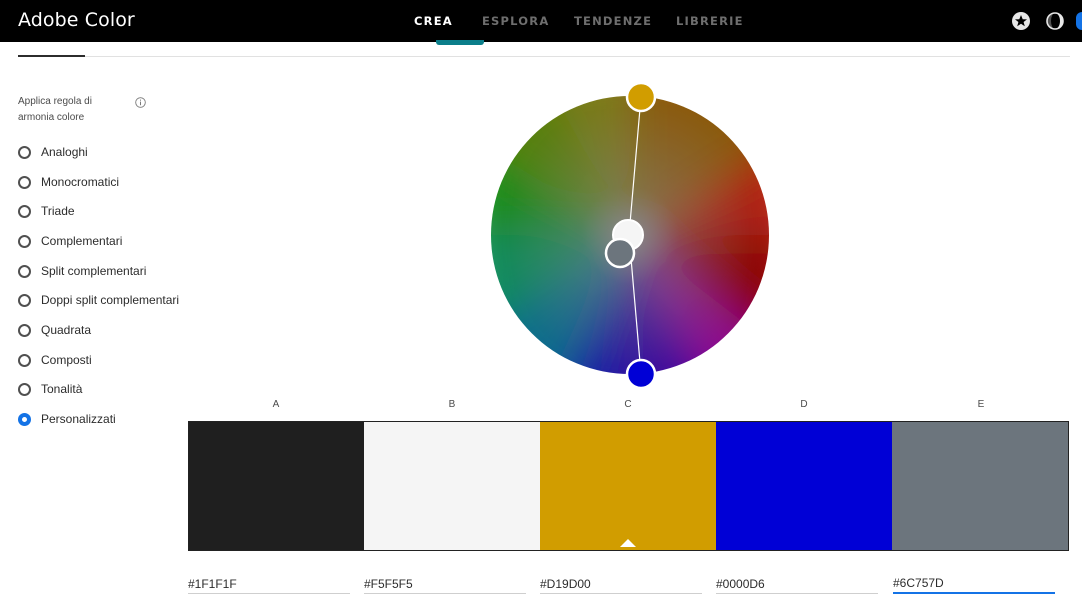 The width and height of the screenshot is (1082, 600). I want to click on harmony-option-doppi-split-complementari: Doppi split complementari, so click(98, 300).